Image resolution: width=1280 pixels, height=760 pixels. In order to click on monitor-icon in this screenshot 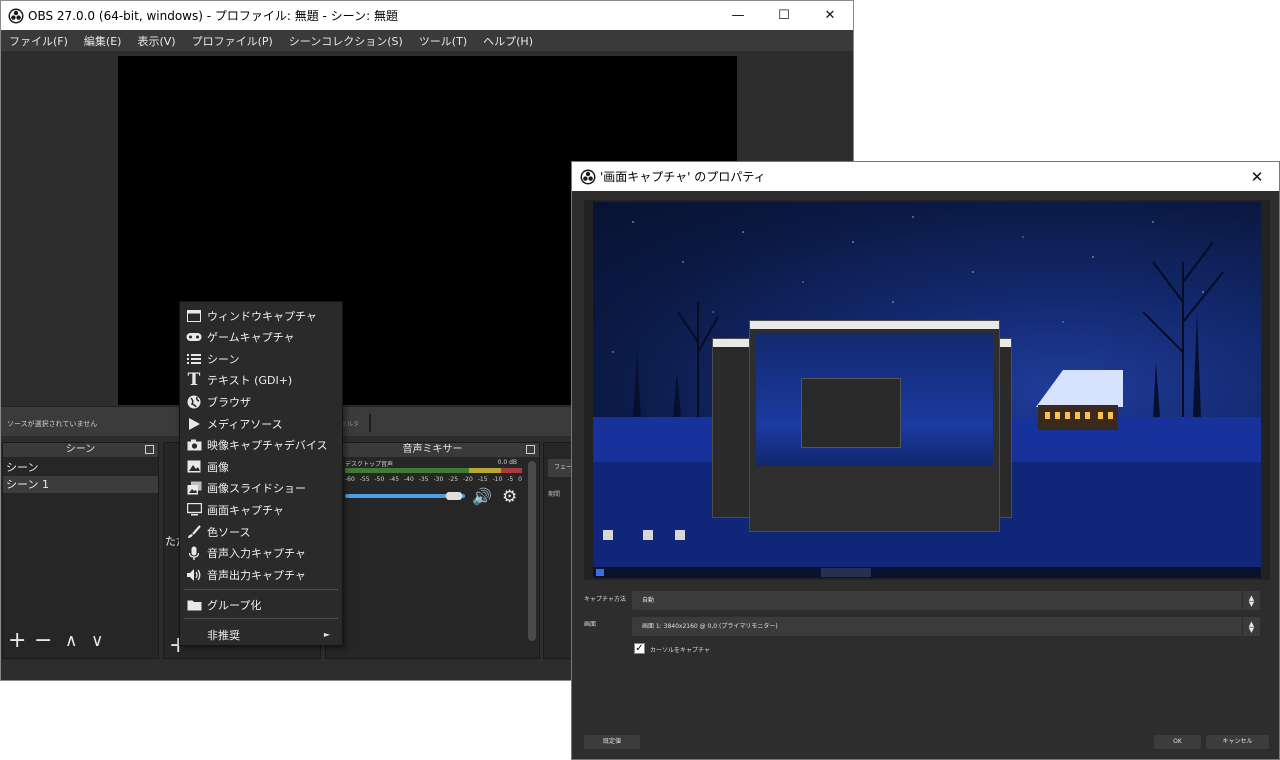, I will do `click(194, 510)`.